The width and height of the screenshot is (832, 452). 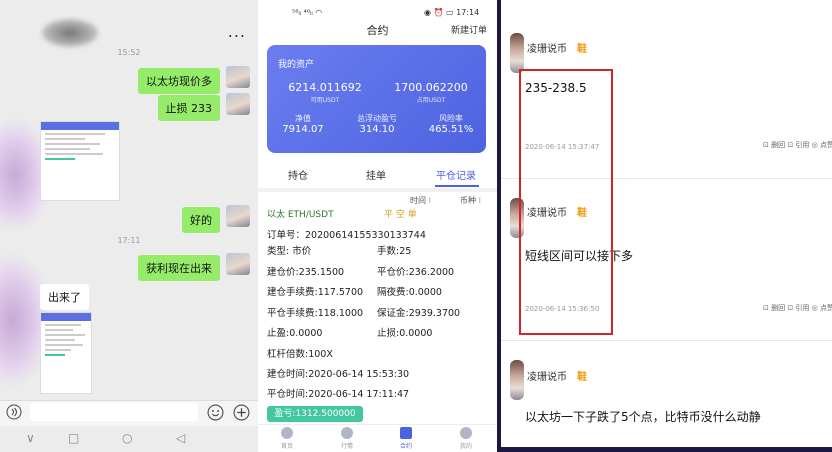 What do you see at coordinates (346, 235) in the screenshot?
I see `order-number: 订单号：20200614155330133744` at bounding box center [346, 235].